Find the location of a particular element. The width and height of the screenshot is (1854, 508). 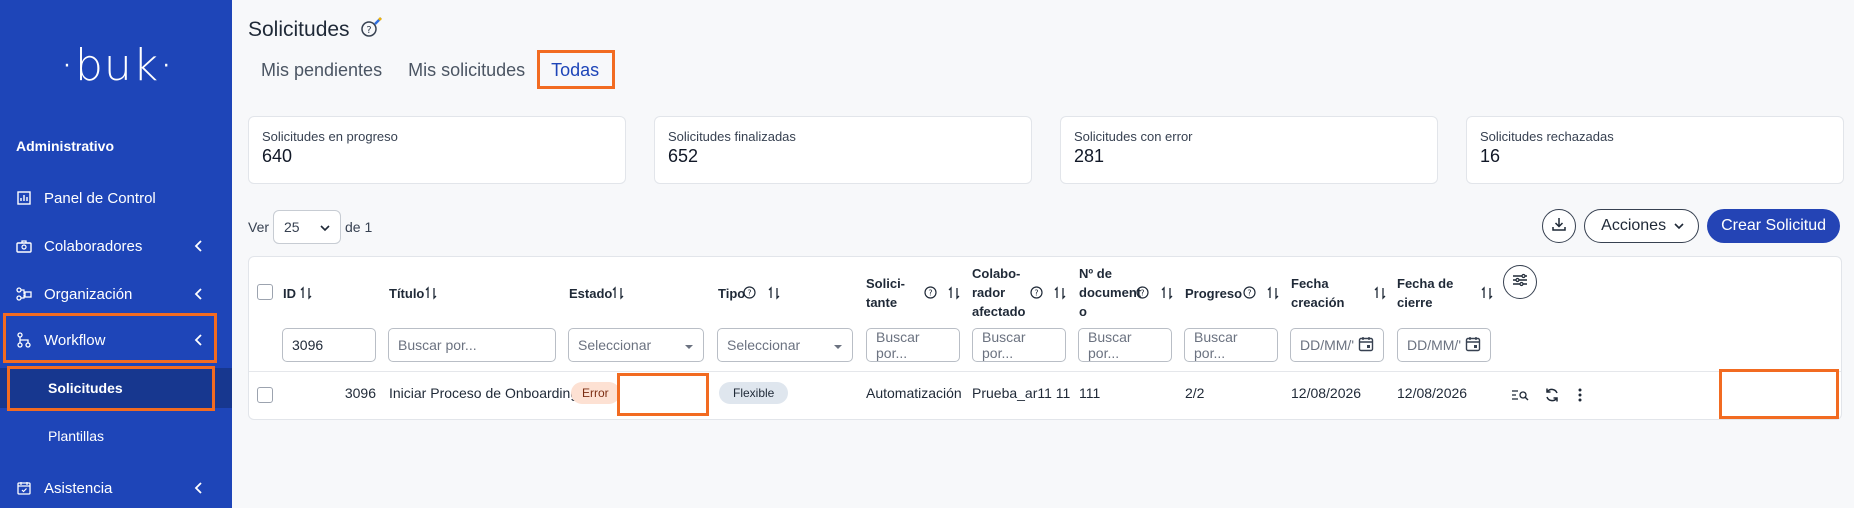

header-fecha-creacion: Fecha creación is located at coordinates (1317, 293).